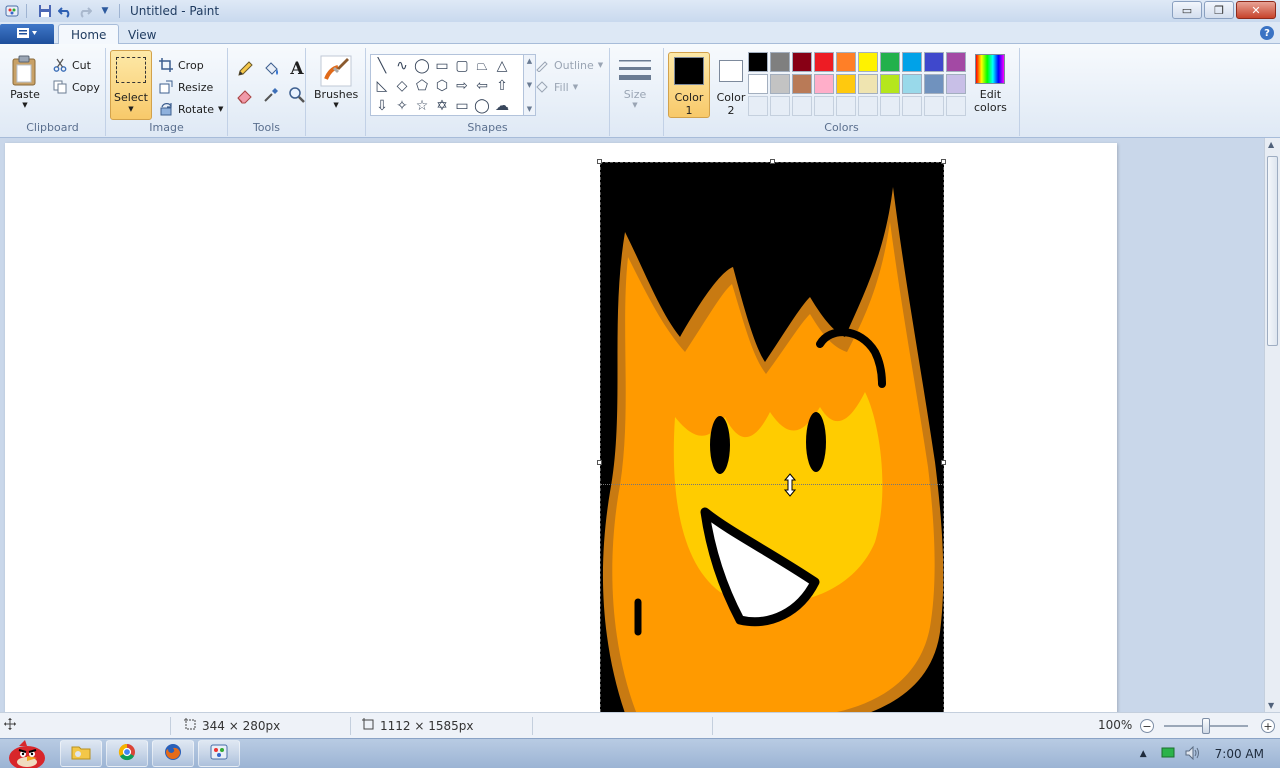 This screenshot has height=768, width=1280. I want to click on taskbar-paint-button, so click(219, 753).